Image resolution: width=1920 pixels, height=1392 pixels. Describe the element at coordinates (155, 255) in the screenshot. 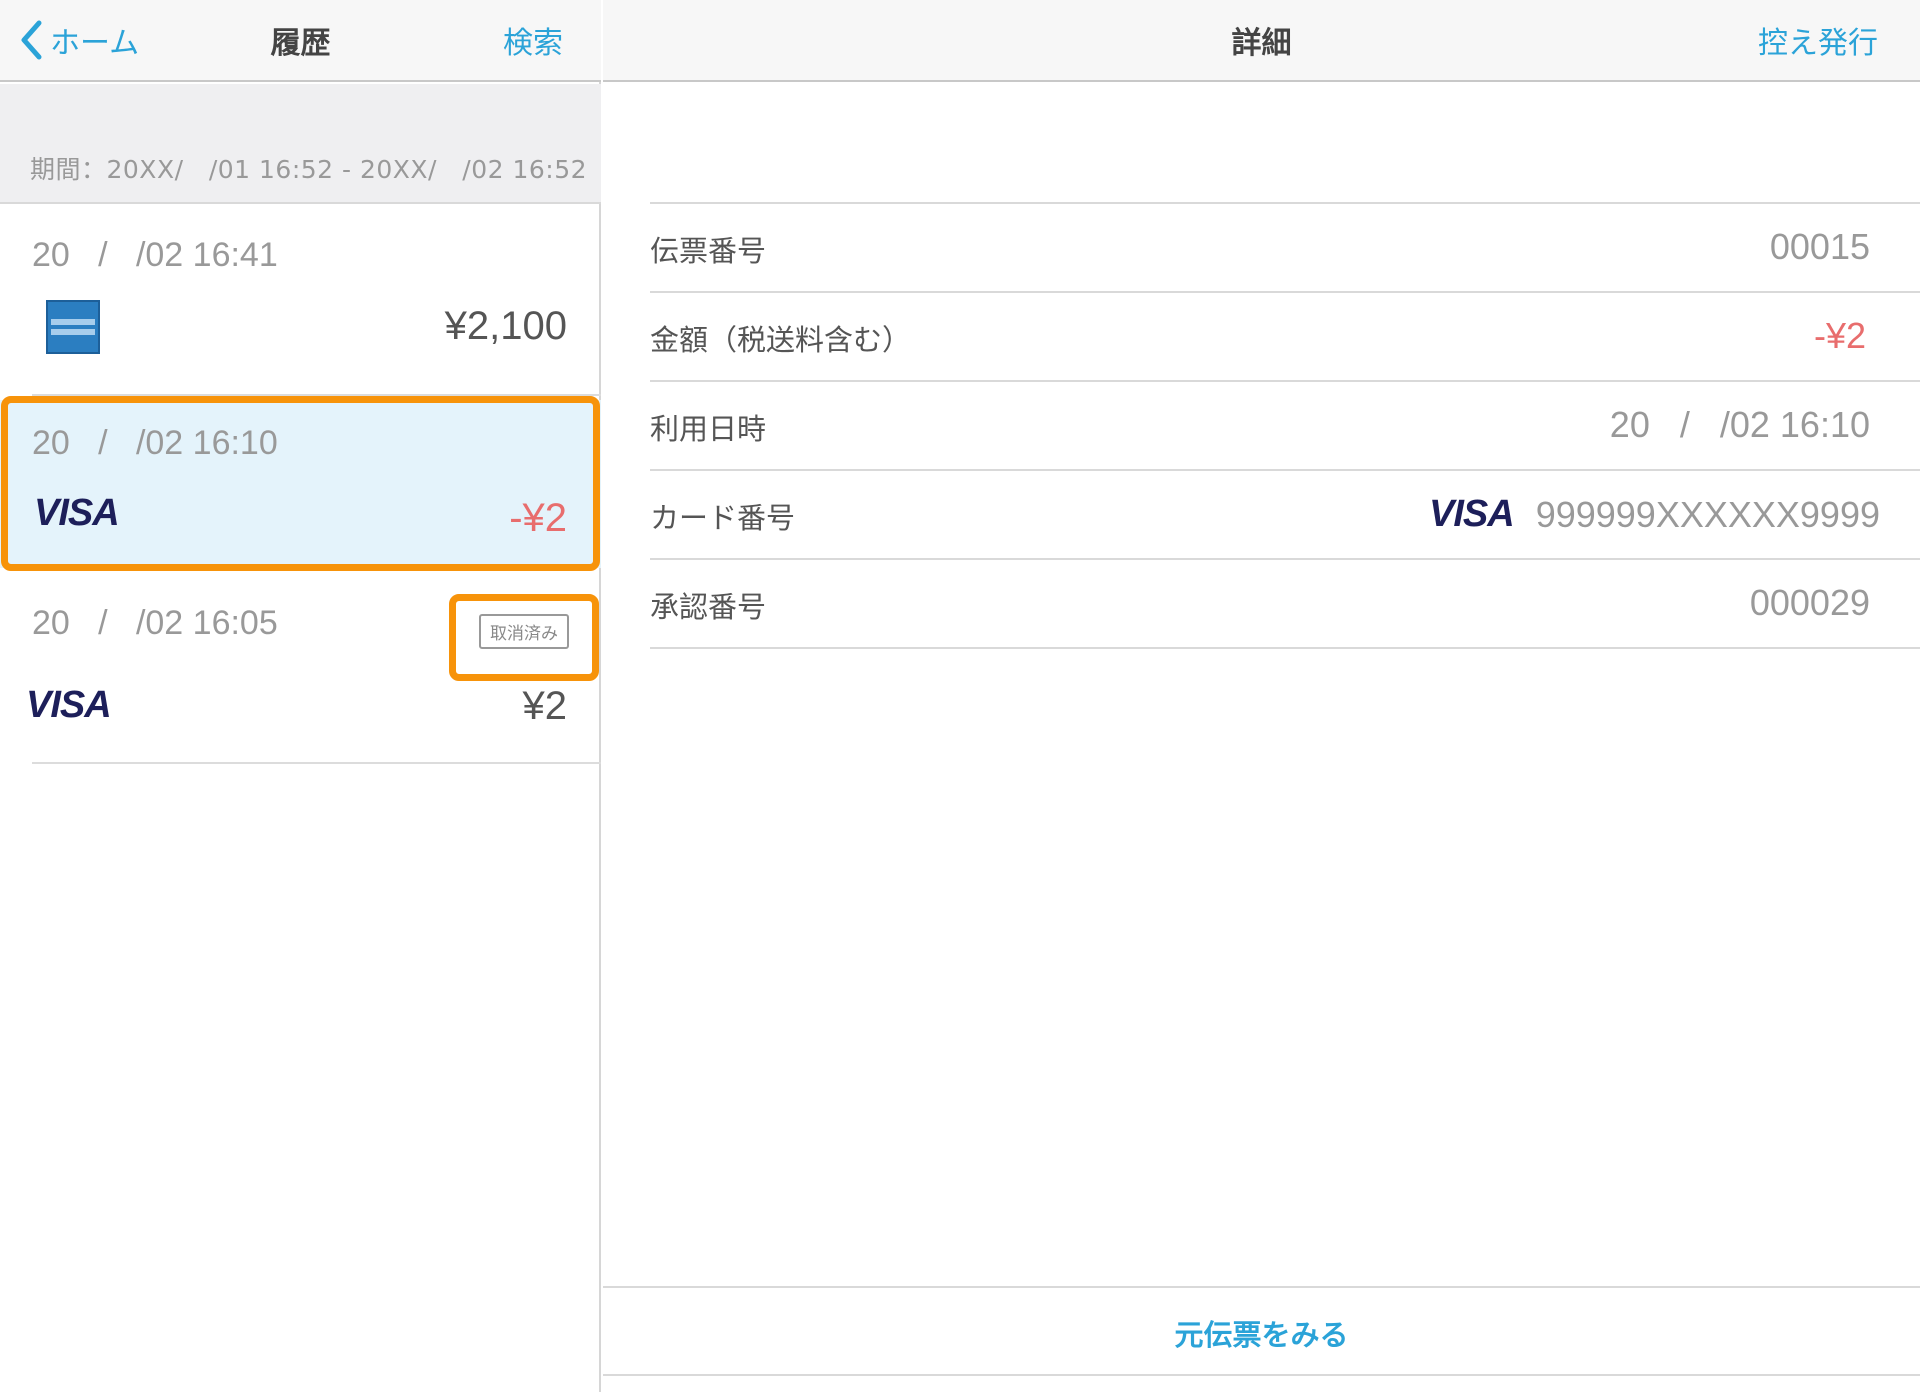

I see `transaction-date: 20 / /02 16:41` at that location.